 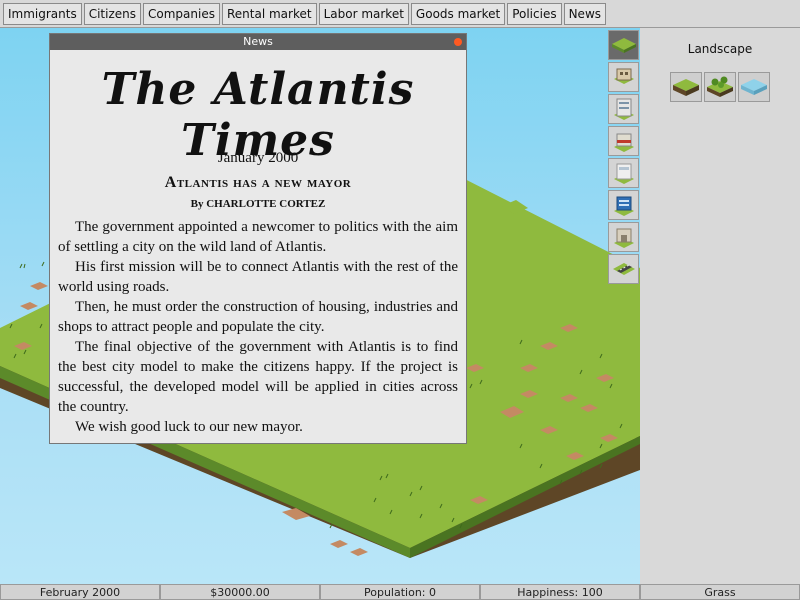 I want to click on trees-tile-icon, so click(x=720, y=86).